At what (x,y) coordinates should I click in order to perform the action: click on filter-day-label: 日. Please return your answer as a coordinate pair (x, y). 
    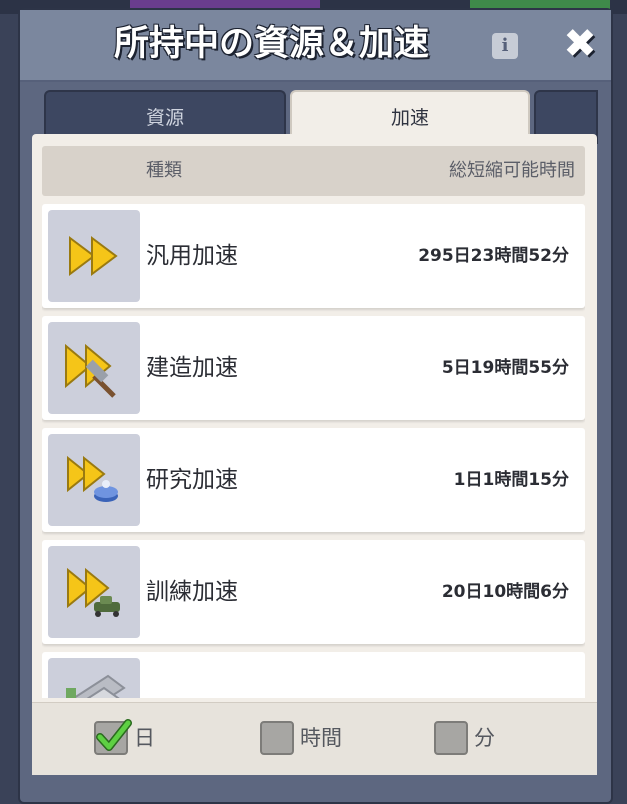
    Looking at the image, I should click on (144, 738).